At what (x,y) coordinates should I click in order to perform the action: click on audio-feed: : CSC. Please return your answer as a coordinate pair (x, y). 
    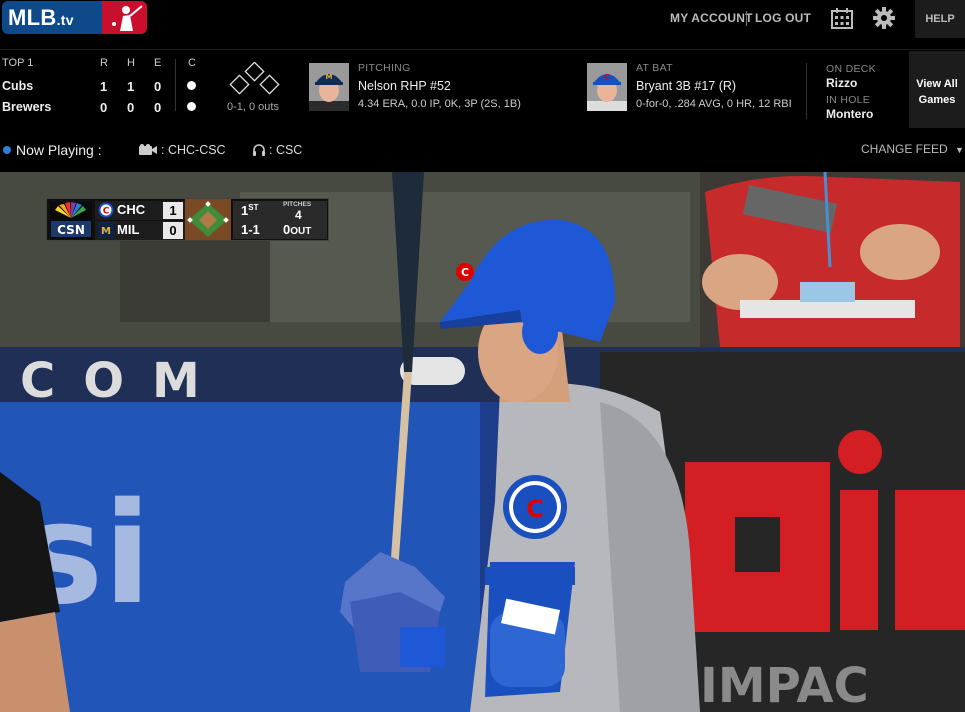
    Looking at the image, I should click on (277, 150).